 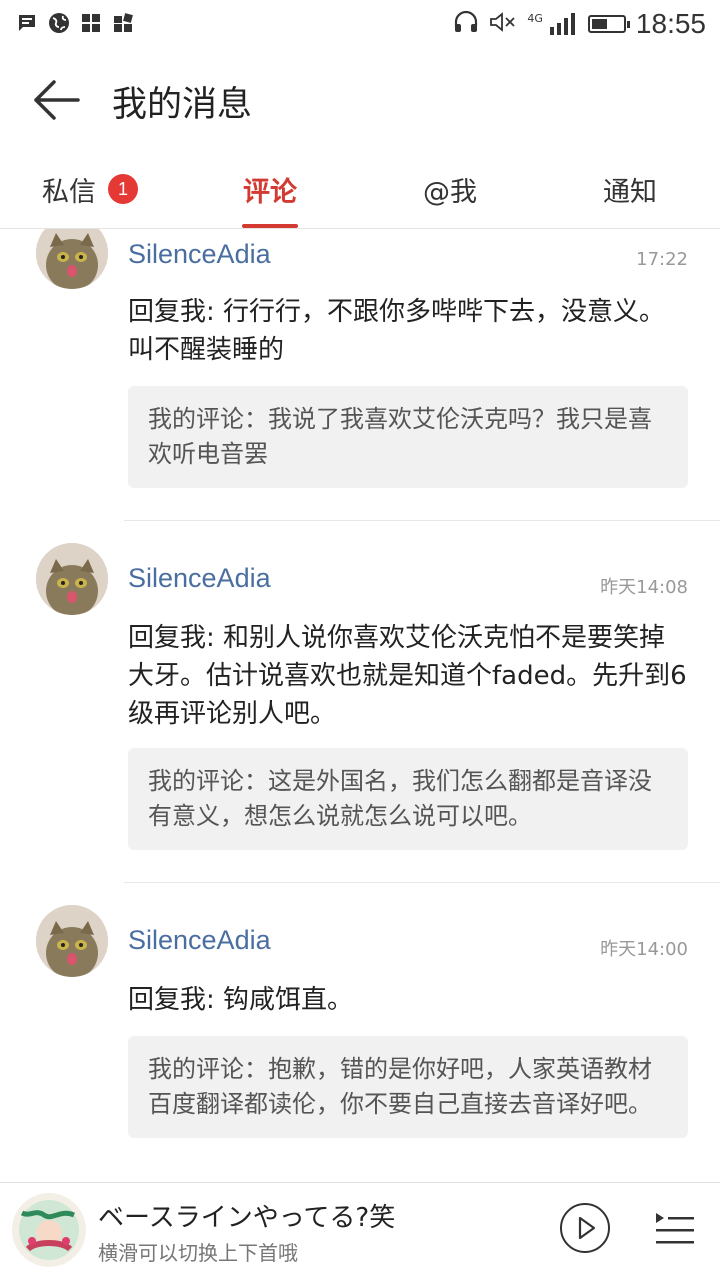 I want to click on comment-time: 昨天14:08, so click(x=644, y=587).